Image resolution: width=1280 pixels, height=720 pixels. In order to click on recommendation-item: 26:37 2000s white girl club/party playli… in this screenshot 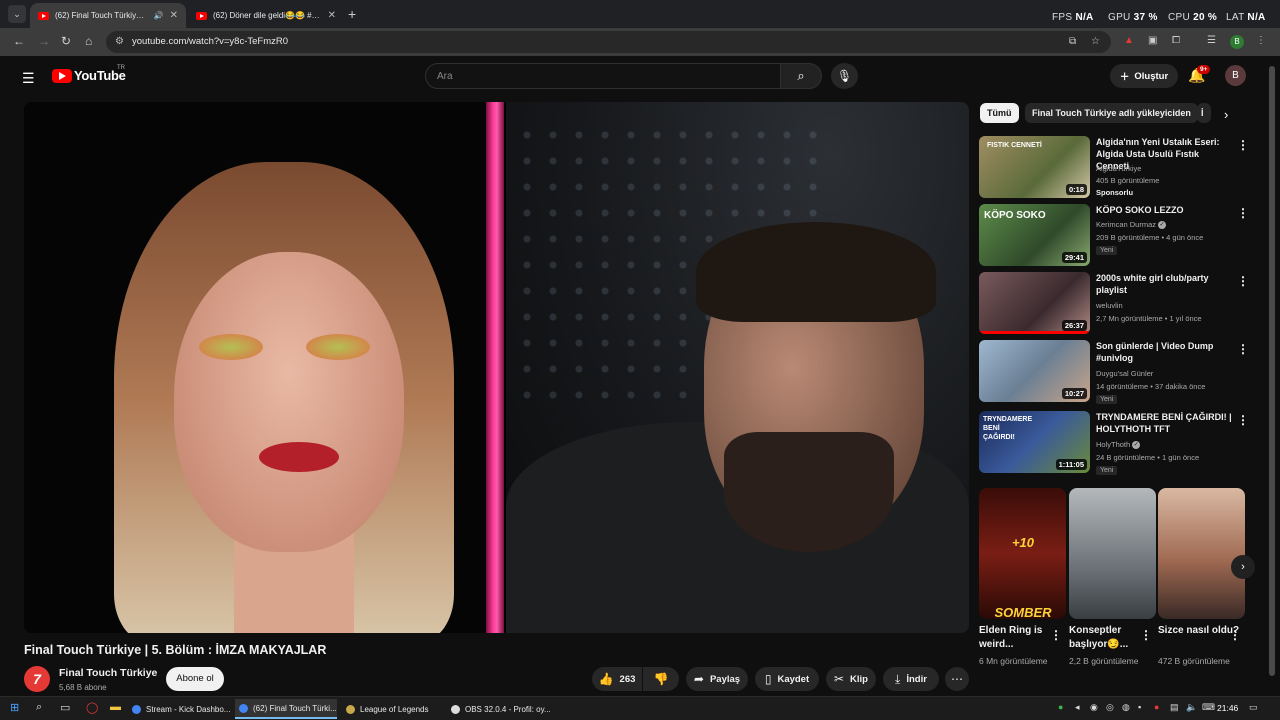, I will do `click(1114, 304)`.